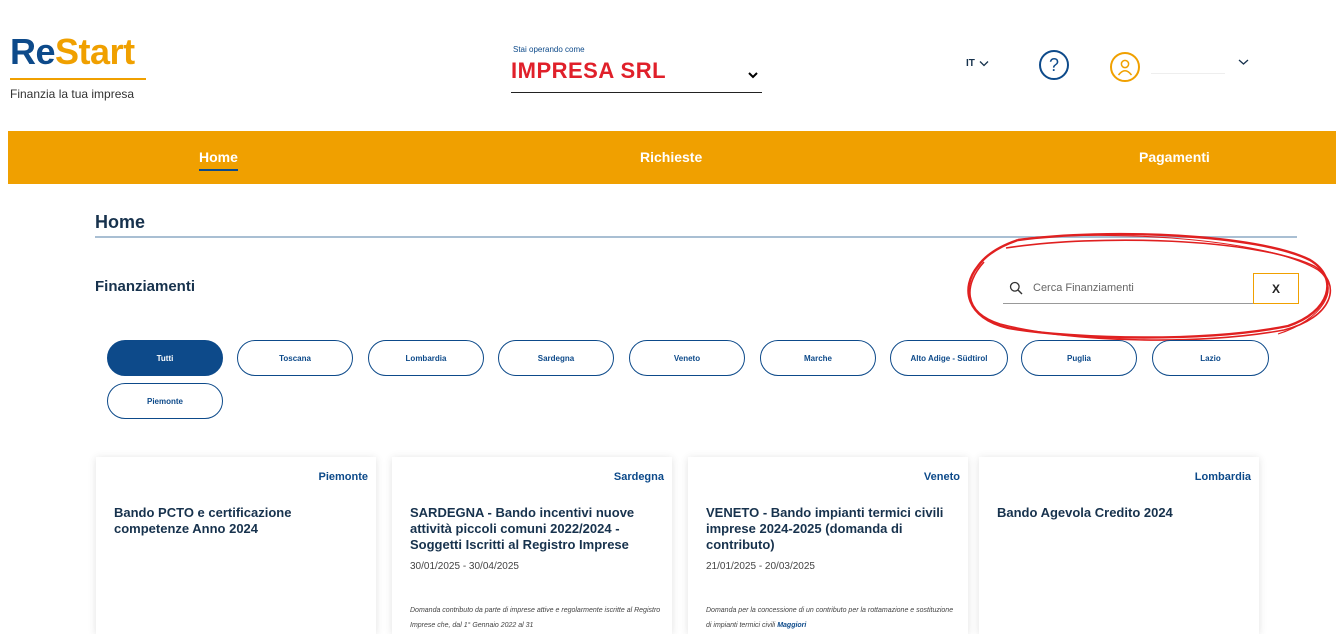 The height and width of the screenshot is (634, 1336). I want to click on filter-chip-toscana: Toscana, so click(295, 358).